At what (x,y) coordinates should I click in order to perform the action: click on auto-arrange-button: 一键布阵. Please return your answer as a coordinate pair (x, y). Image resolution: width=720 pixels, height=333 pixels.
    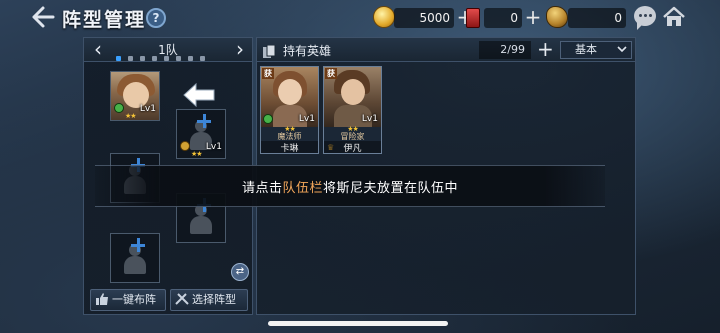
    Looking at the image, I should click on (128, 300).